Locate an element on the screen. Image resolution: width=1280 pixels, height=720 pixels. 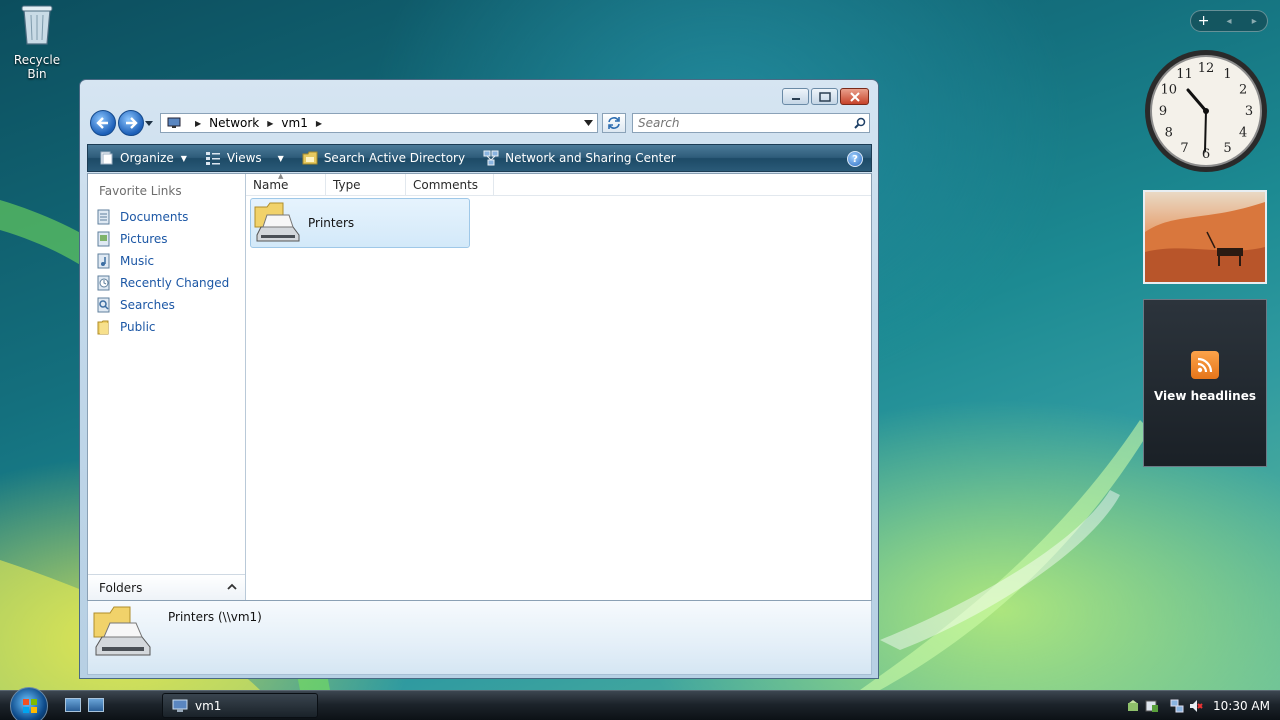
gadget-toolbar: + ◂ ▸ is located at coordinates (1229, 21).